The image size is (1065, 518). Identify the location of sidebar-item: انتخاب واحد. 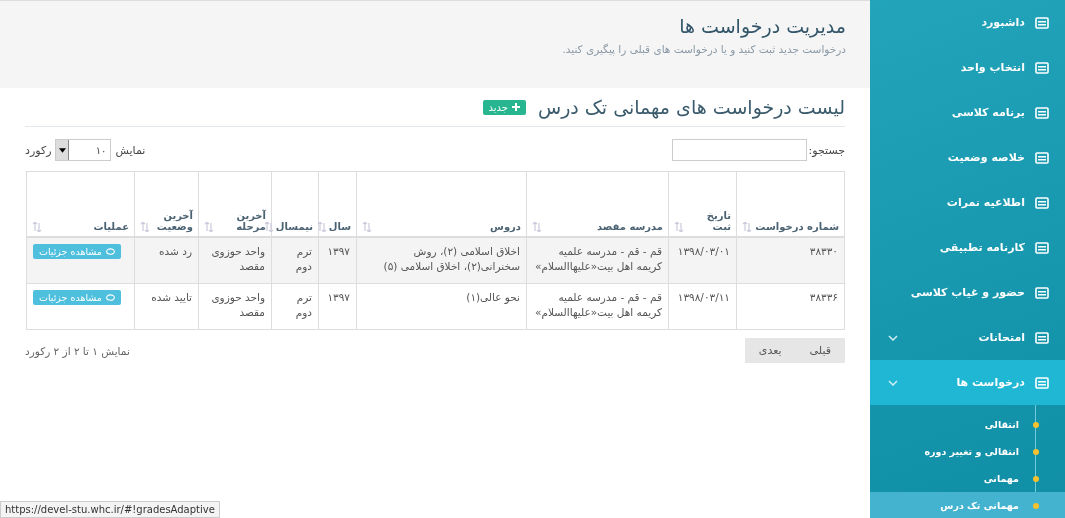
(967, 67).